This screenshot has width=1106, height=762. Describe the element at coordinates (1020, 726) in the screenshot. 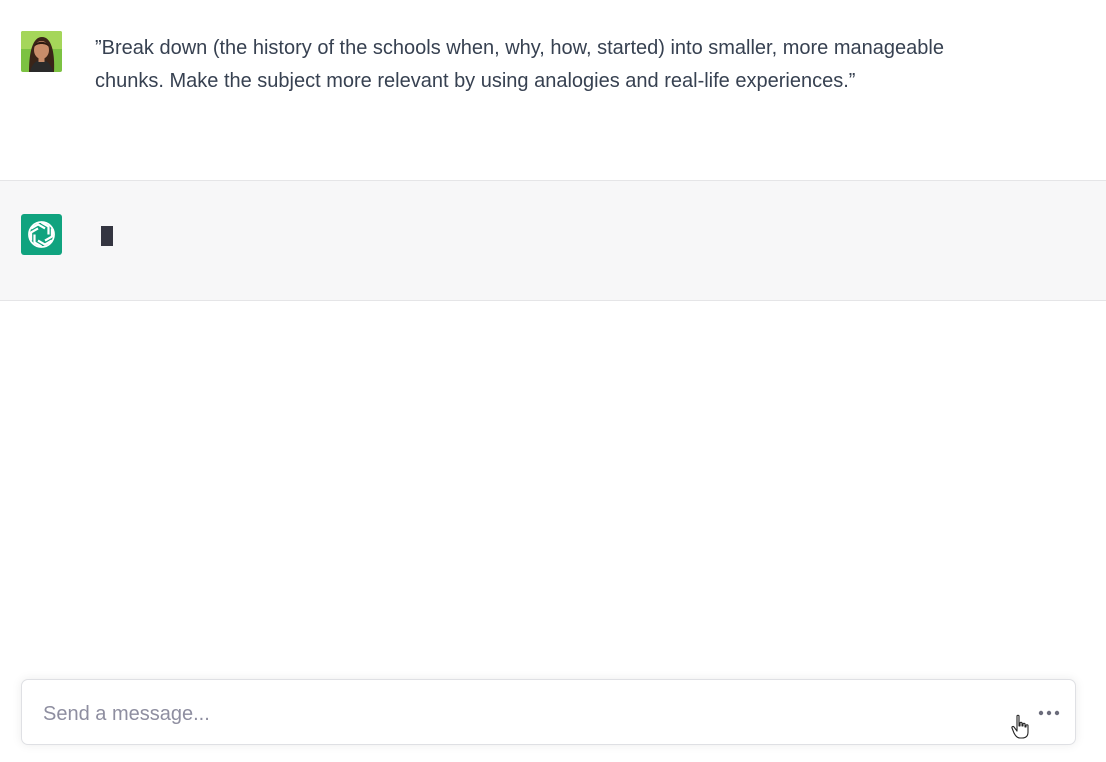

I see `hand-pointer-icon` at that location.